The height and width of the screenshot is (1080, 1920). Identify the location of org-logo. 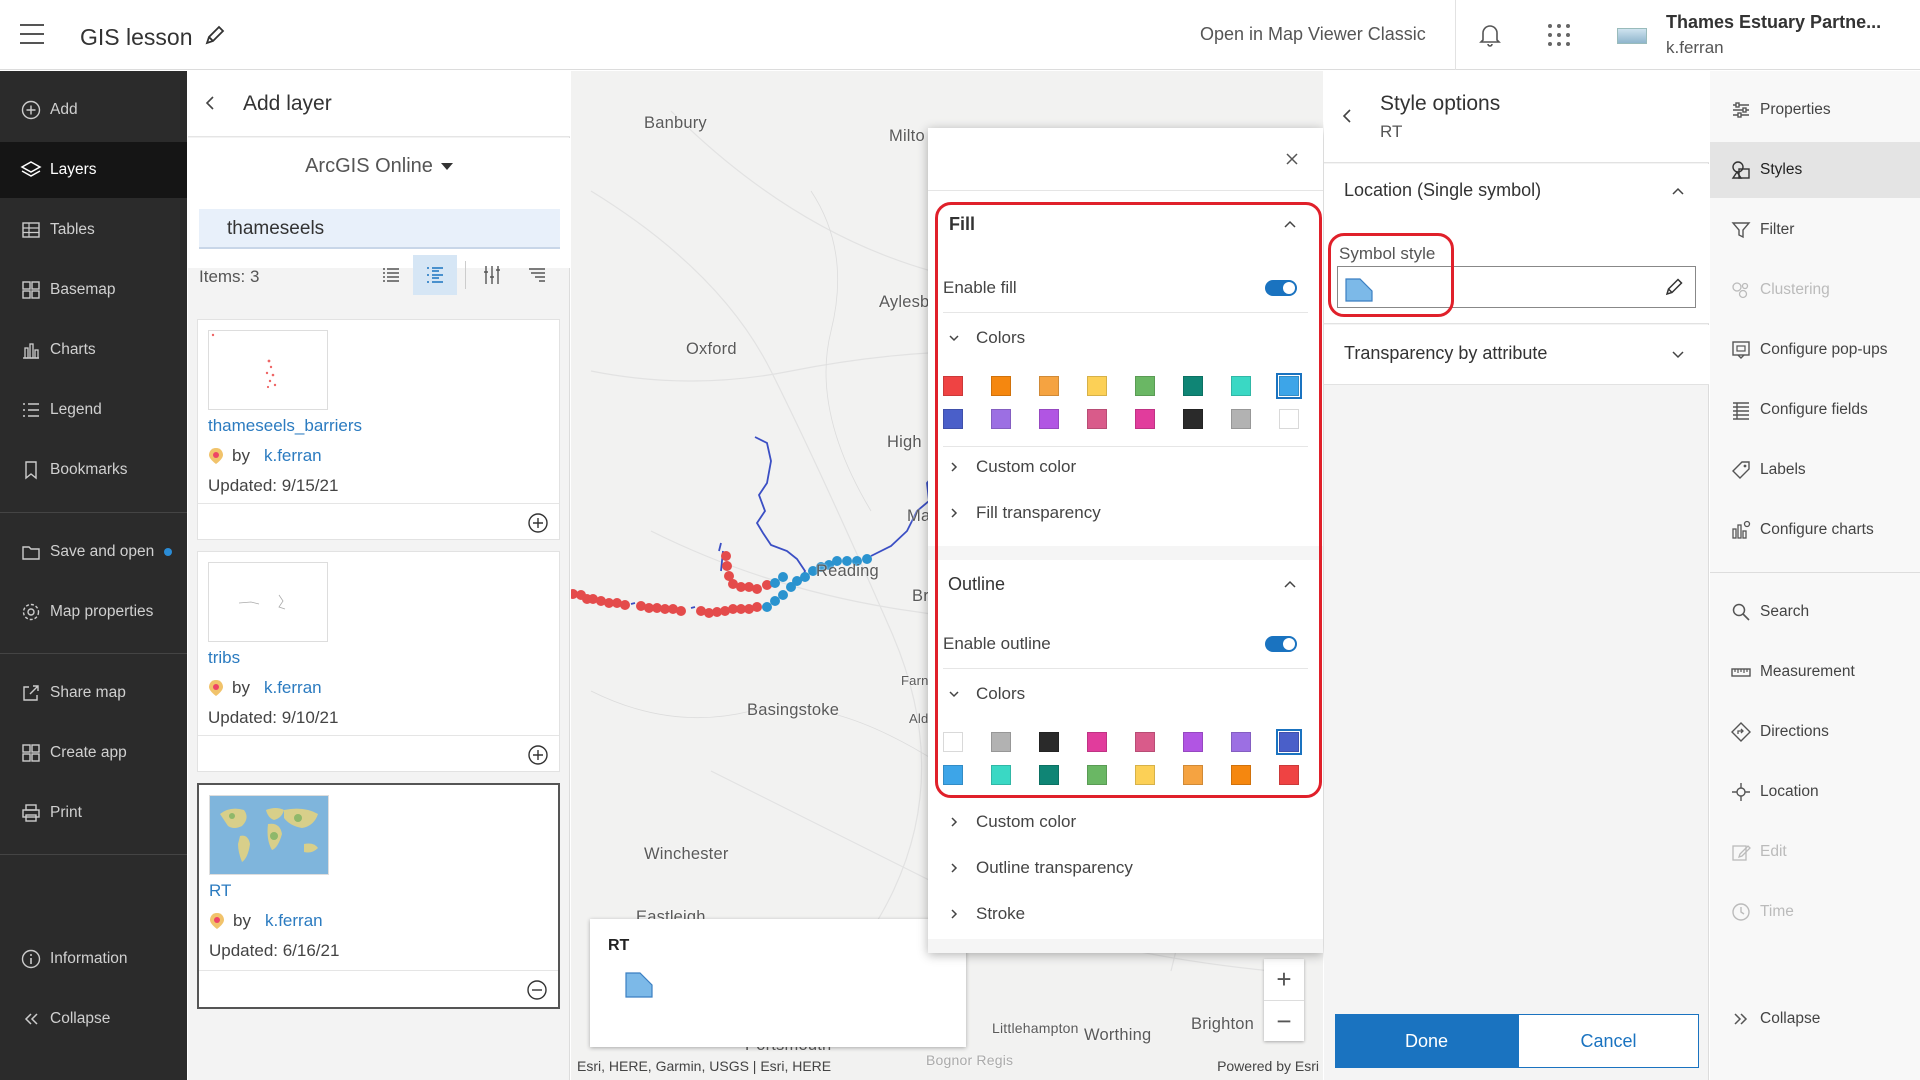
(1632, 36).